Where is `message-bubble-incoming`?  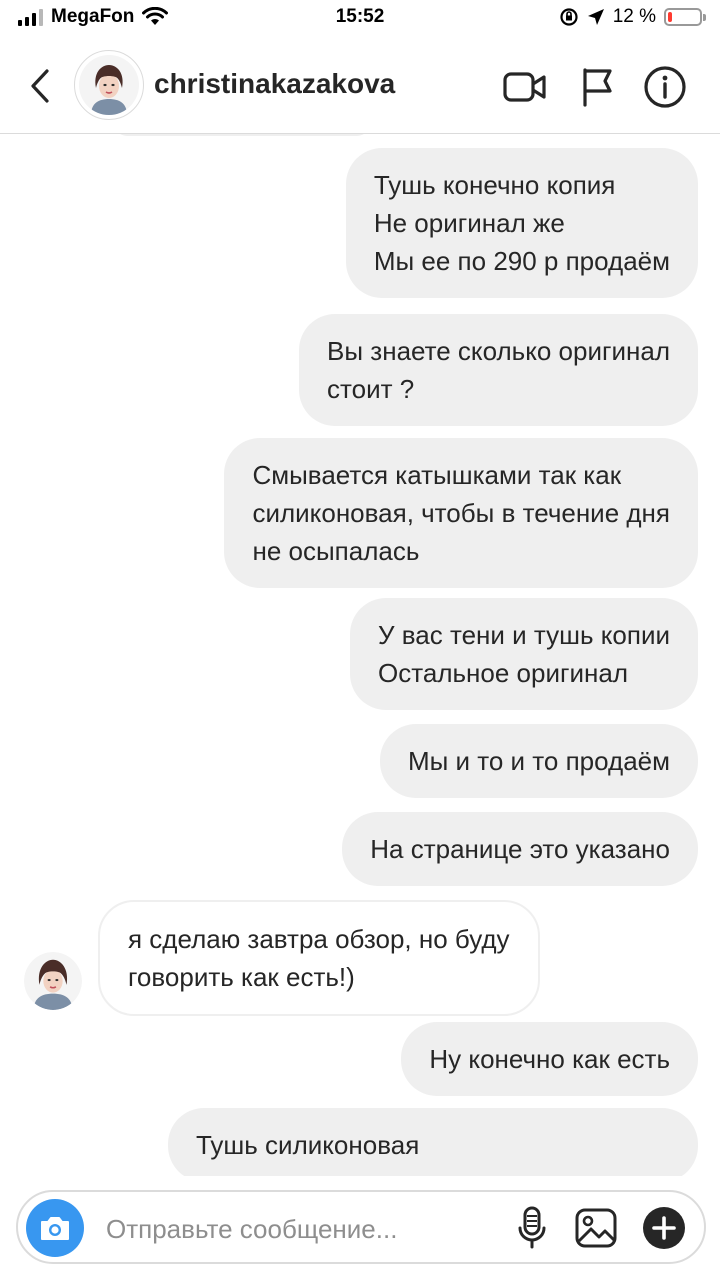
message-bubble-incoming is located at coordinates (242, 135).